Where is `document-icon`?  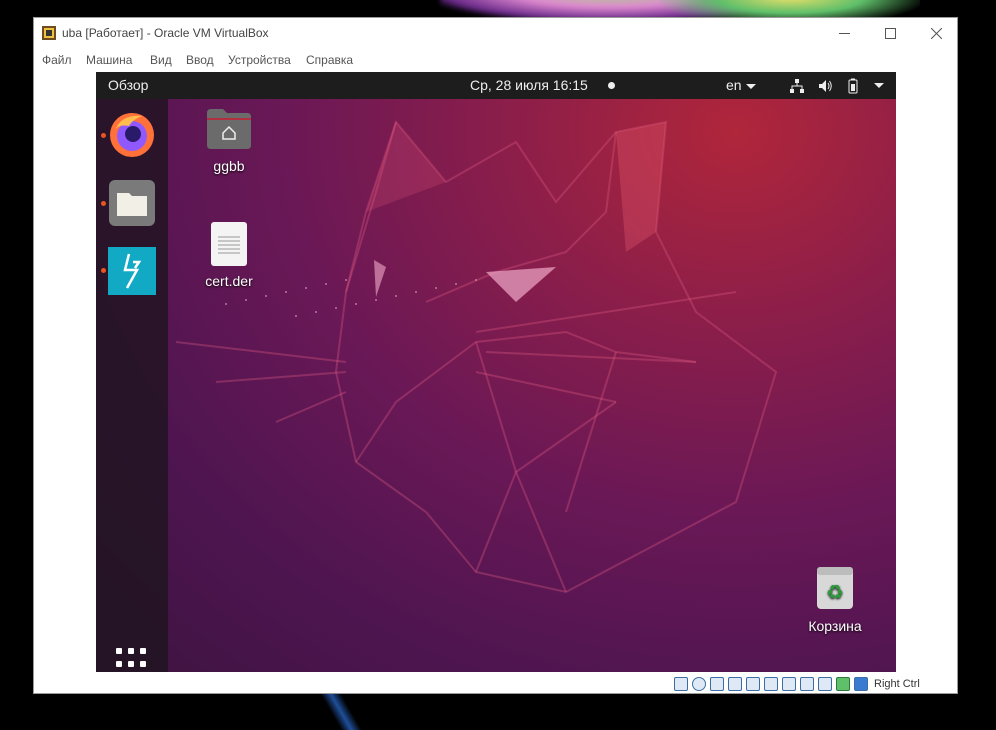
document-icon is located at coordinates (229, 244).